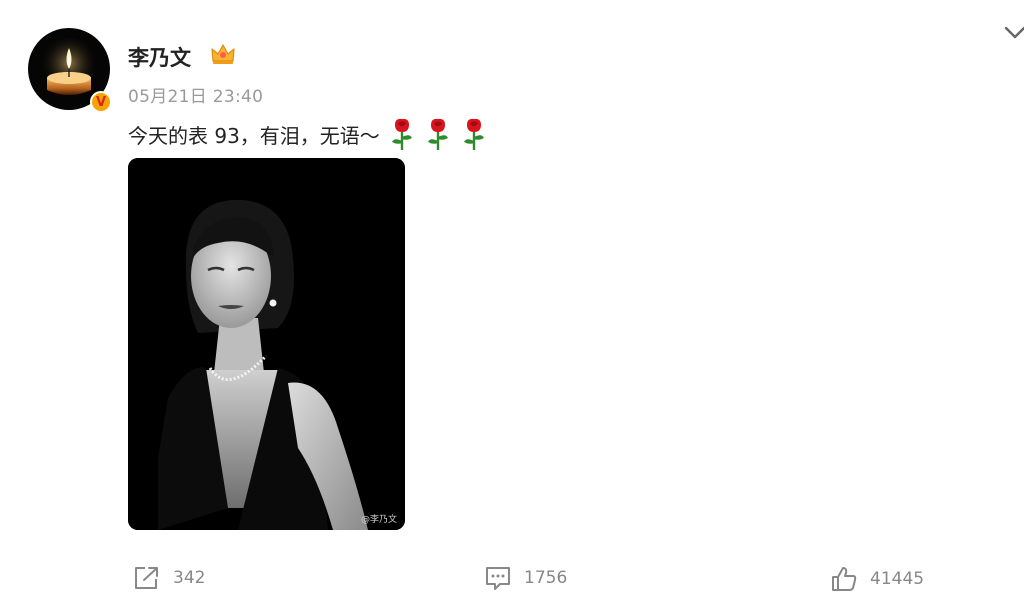 The width and height of the screenshot is (1024, 604). I want to click on repost-button: 342, so click(169, 578).